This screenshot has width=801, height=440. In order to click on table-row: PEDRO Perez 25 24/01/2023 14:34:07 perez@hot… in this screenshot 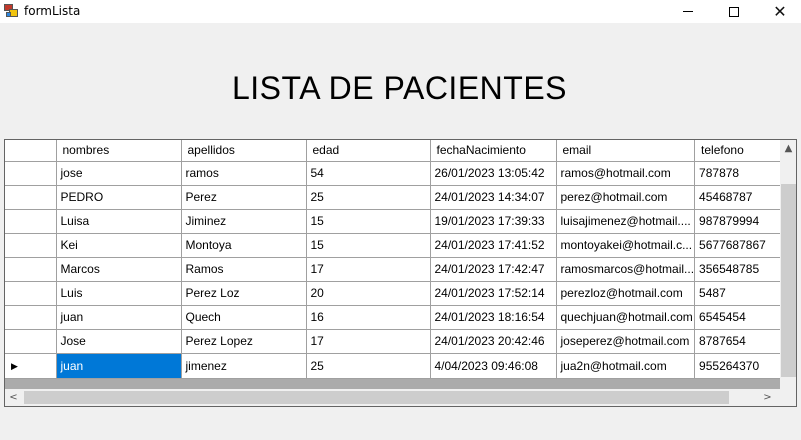, I will do `click(399, 197)`.